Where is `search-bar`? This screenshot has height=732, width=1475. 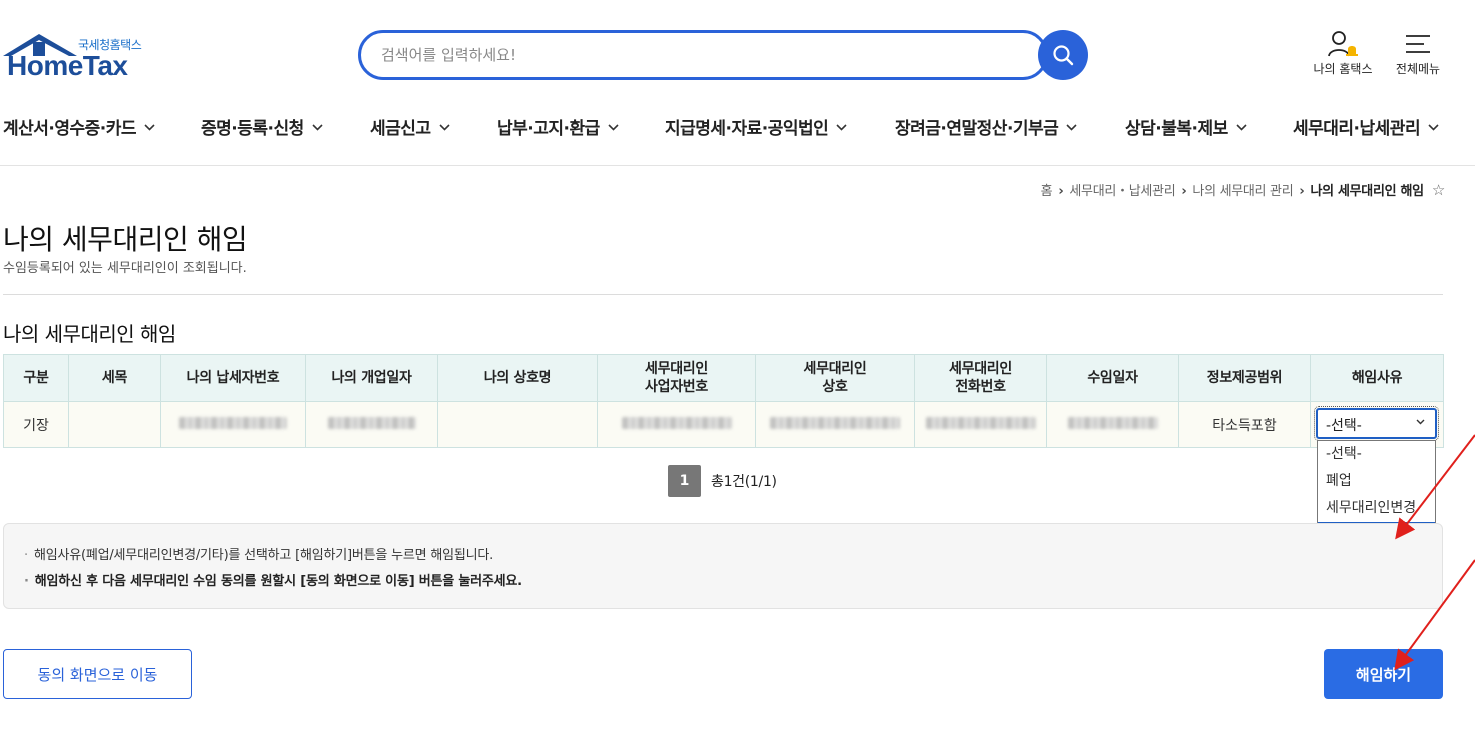 search-bar is located at coordinates (703, 55).